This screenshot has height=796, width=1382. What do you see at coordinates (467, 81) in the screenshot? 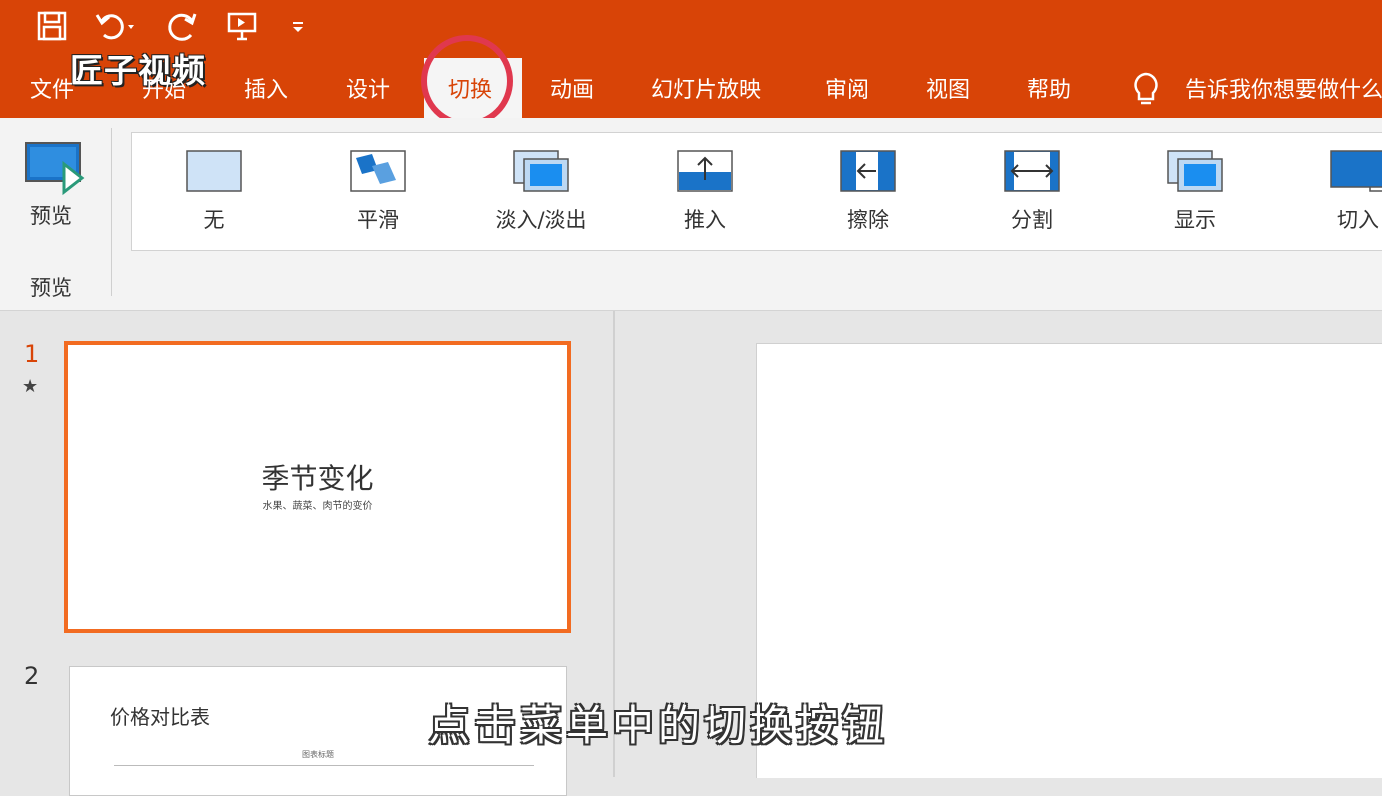
I see `highlight-circle` at bounding box center [467, 81].